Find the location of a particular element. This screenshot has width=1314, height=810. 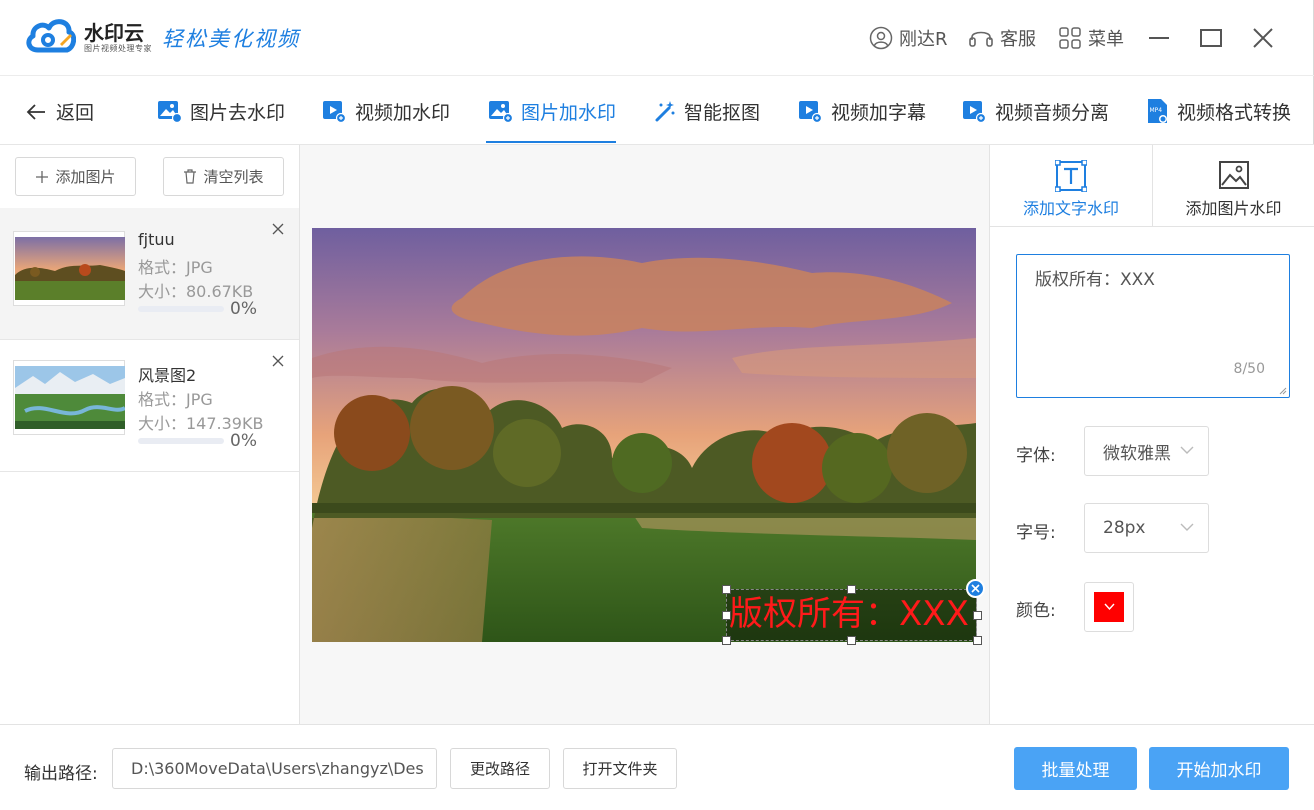

tab-label: 视频加字幕 is located at coordinates (879, 112).